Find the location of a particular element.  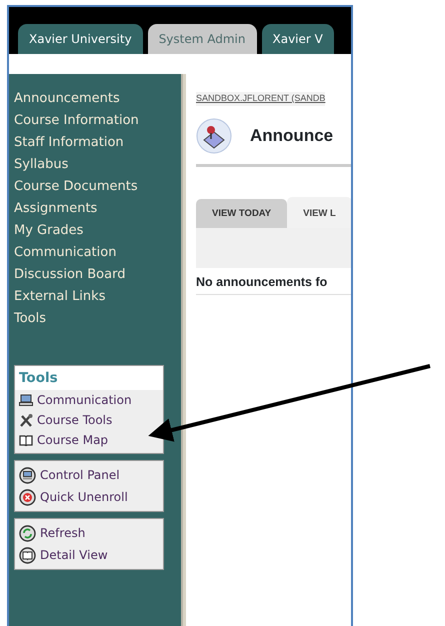

tool-link: Refresh is located at coordinates (89, 533).